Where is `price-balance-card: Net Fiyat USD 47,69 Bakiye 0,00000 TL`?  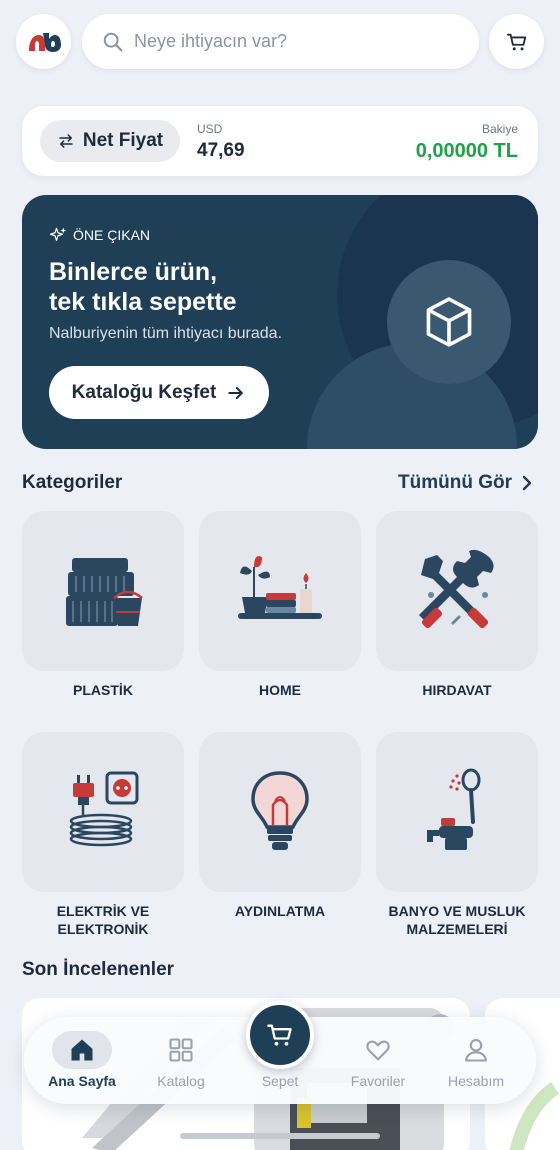 price-balance-card: Net Fiyat USD 47,69 Bakiye 0,00000 TL is located at coordinates (280, 141).